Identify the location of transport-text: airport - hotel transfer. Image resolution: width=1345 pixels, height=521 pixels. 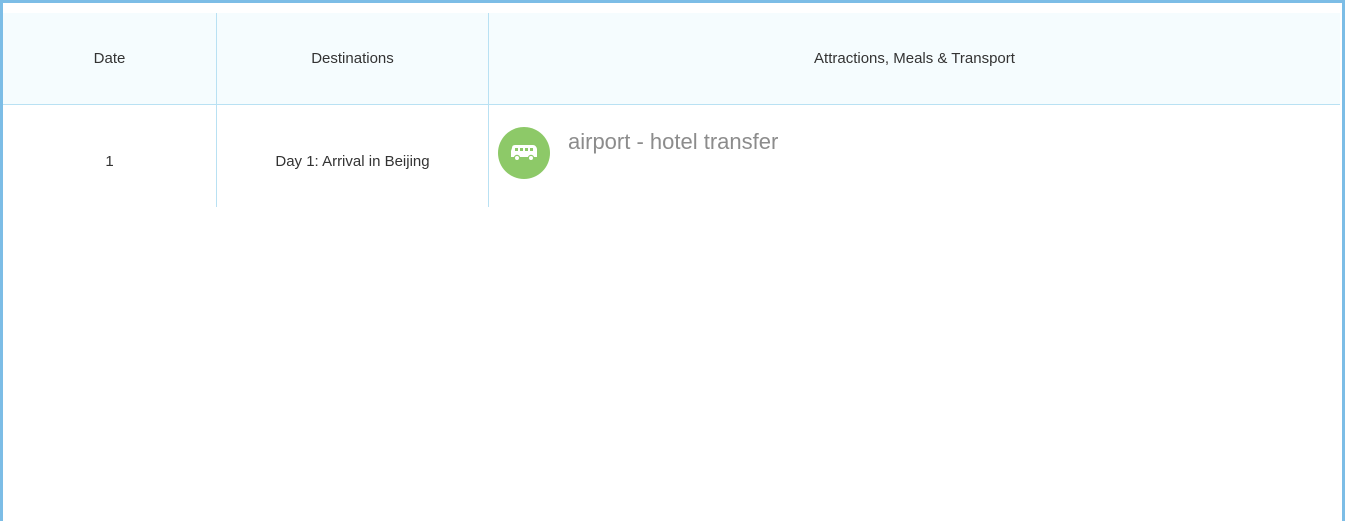
(673, 141).